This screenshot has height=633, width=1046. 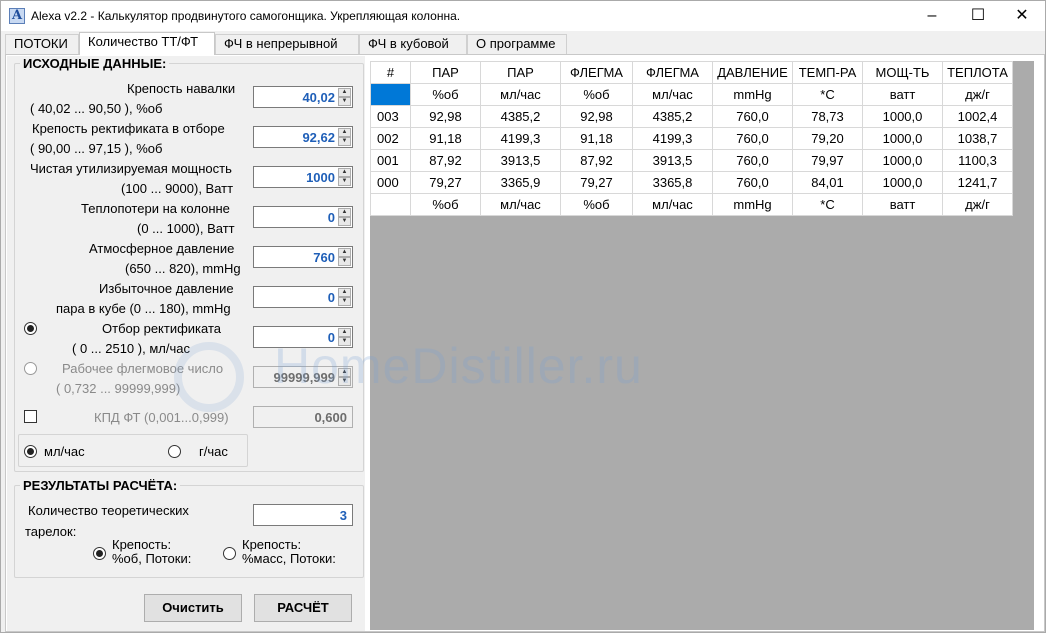 I want to click on column-header: ДАВЛЕНИЕ, so click(x=752, y=72).